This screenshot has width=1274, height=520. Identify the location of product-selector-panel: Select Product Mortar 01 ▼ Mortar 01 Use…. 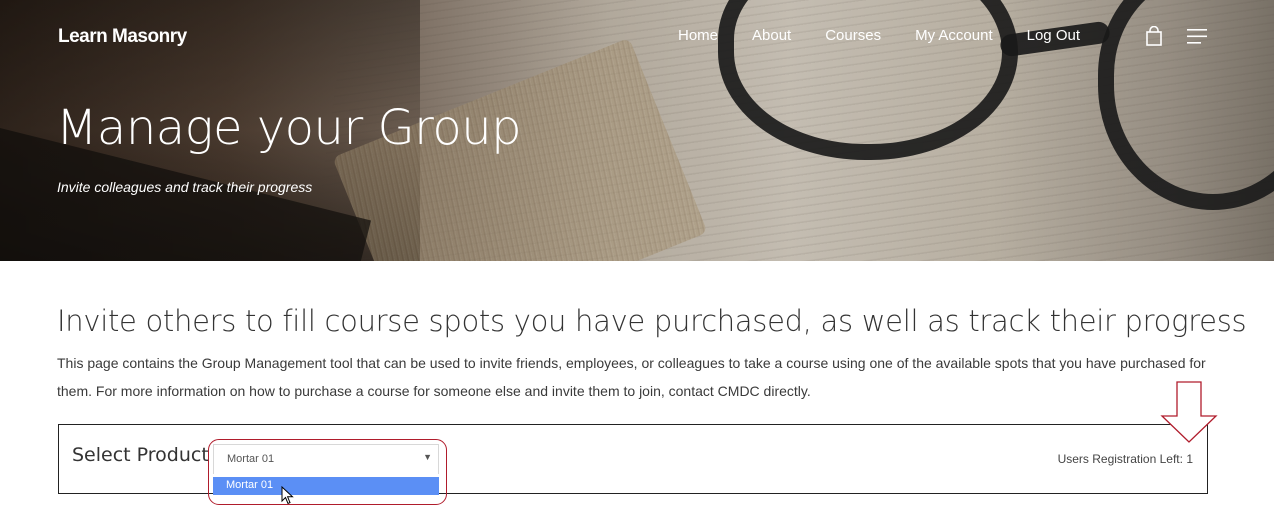
(633, 464).